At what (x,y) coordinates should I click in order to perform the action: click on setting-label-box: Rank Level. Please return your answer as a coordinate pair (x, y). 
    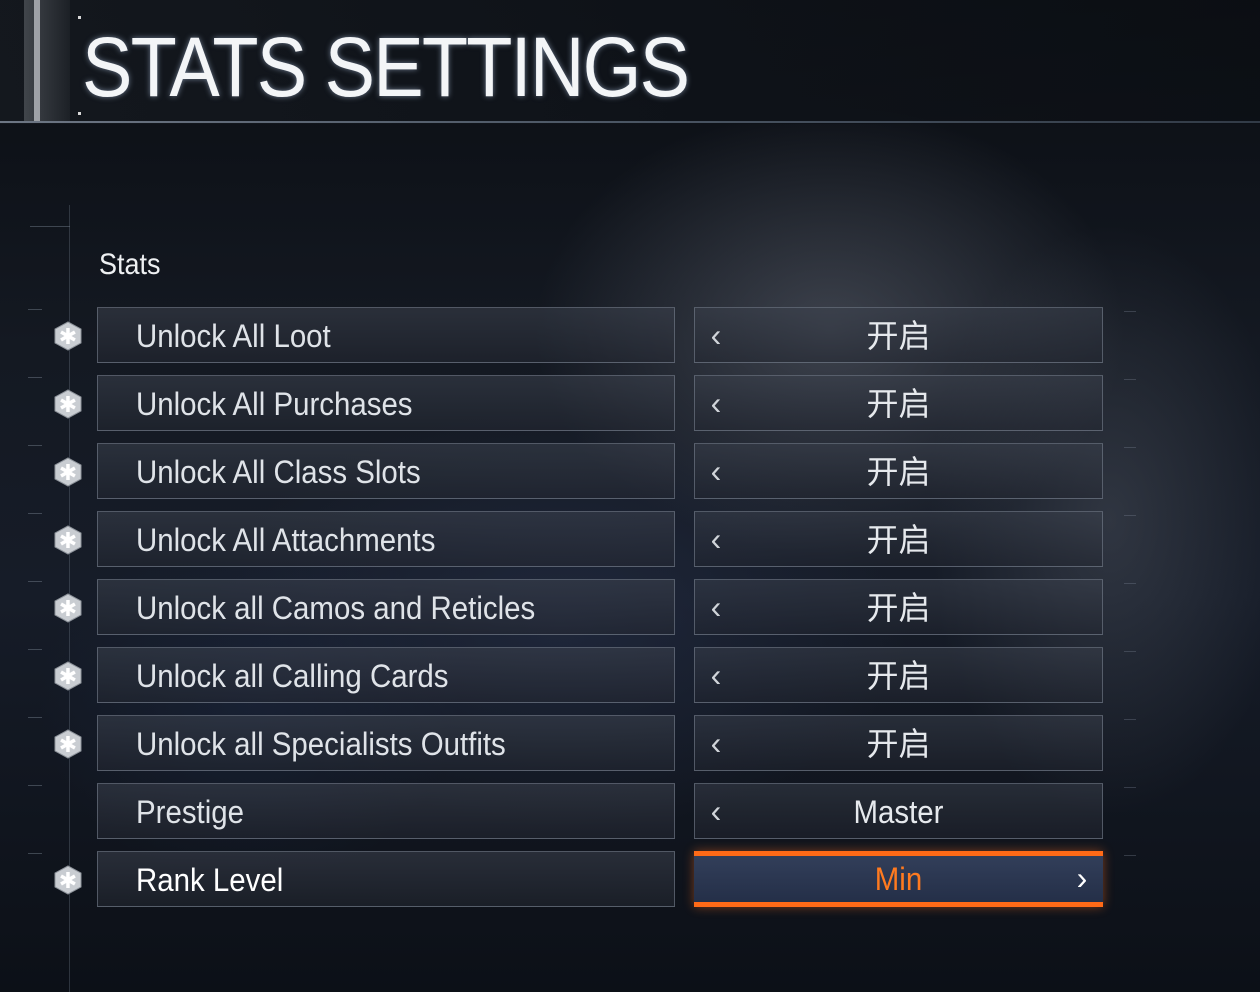
    Looking at the image, I should click on (386, 879).